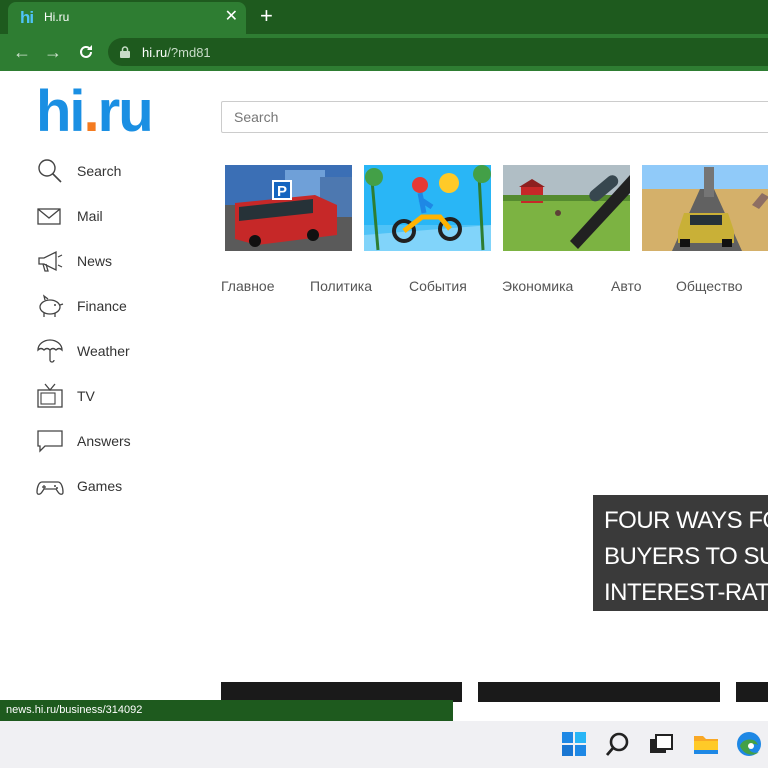 The width and height of the screenshot is (768, 768). I want to click on gamepad-icon, so click(50, 488).